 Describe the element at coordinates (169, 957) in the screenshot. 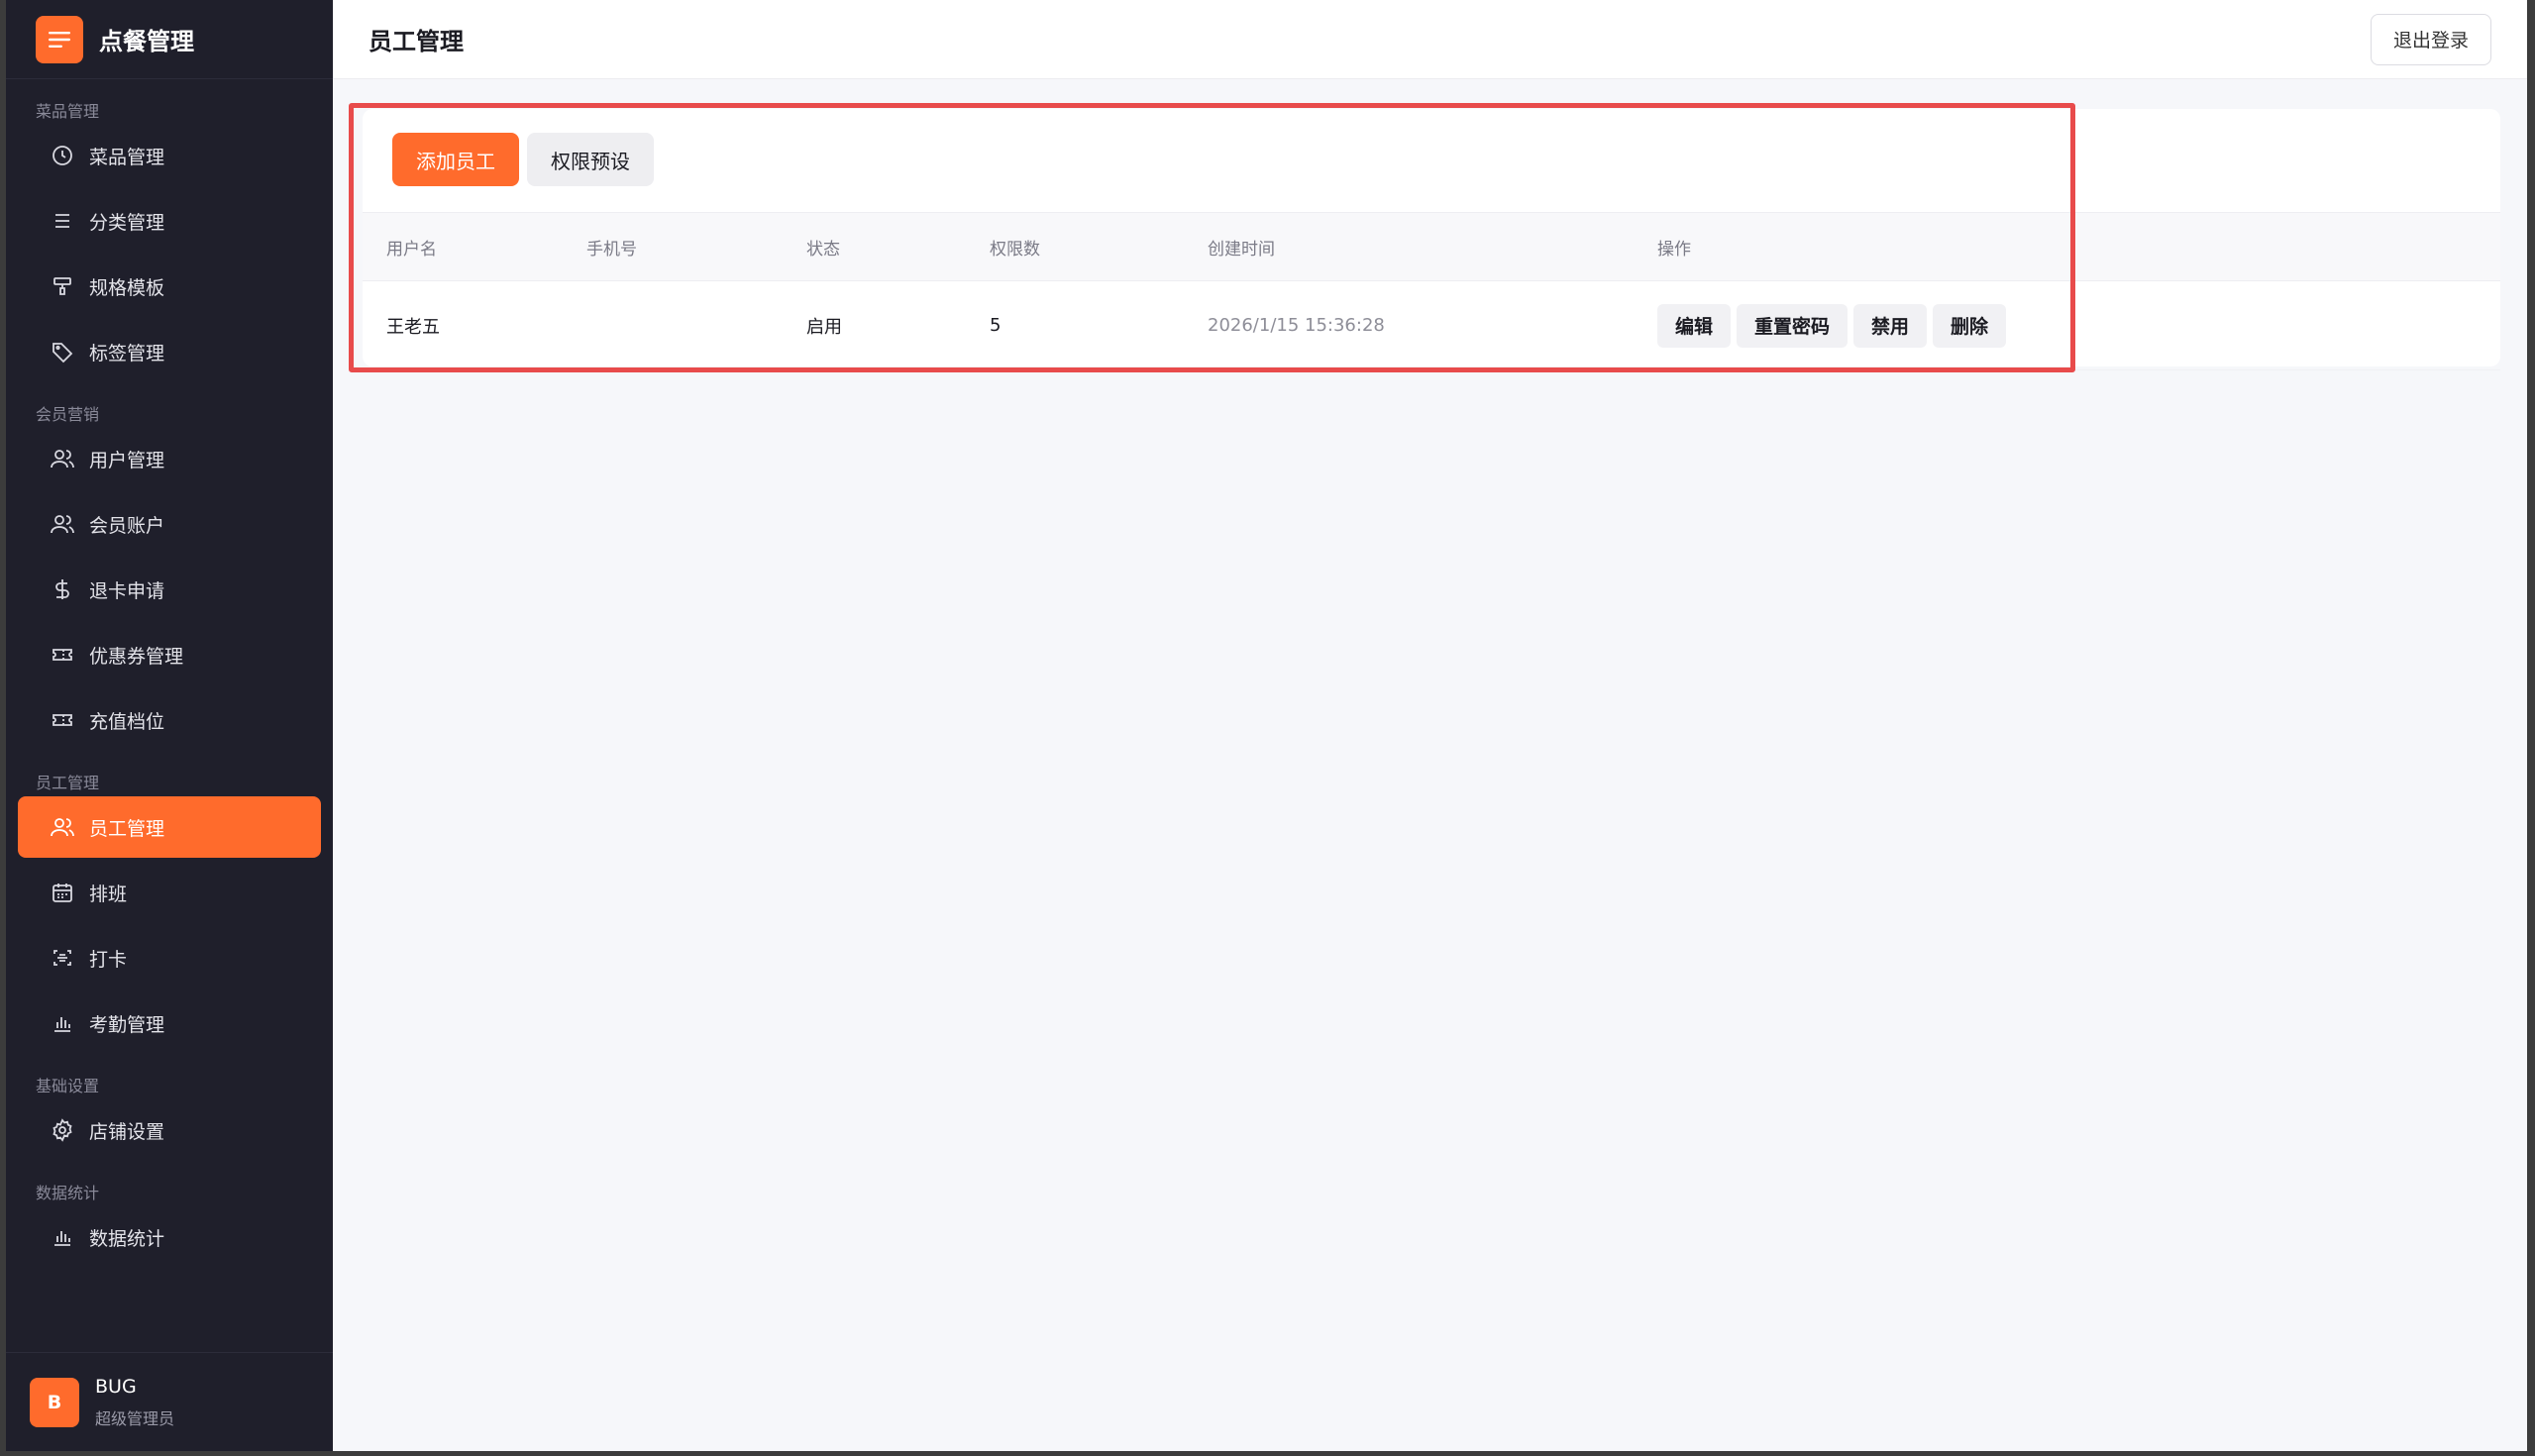

I see `sidebar-item-clock-in: 打卡` at that location.